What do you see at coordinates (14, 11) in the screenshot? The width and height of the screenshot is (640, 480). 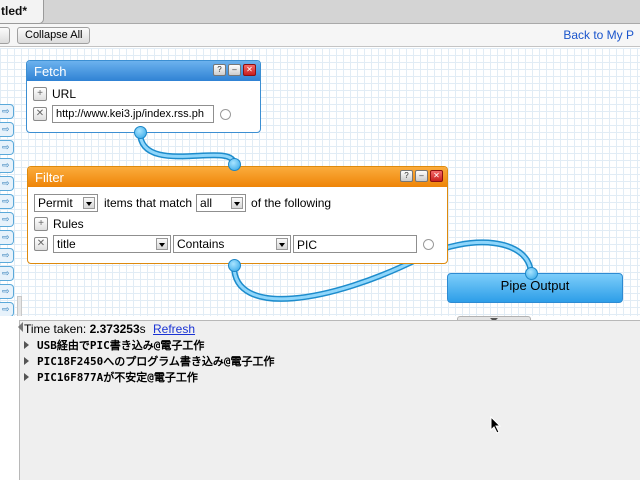 I see `tab-title: tled*` at bounding box center [14, 11].